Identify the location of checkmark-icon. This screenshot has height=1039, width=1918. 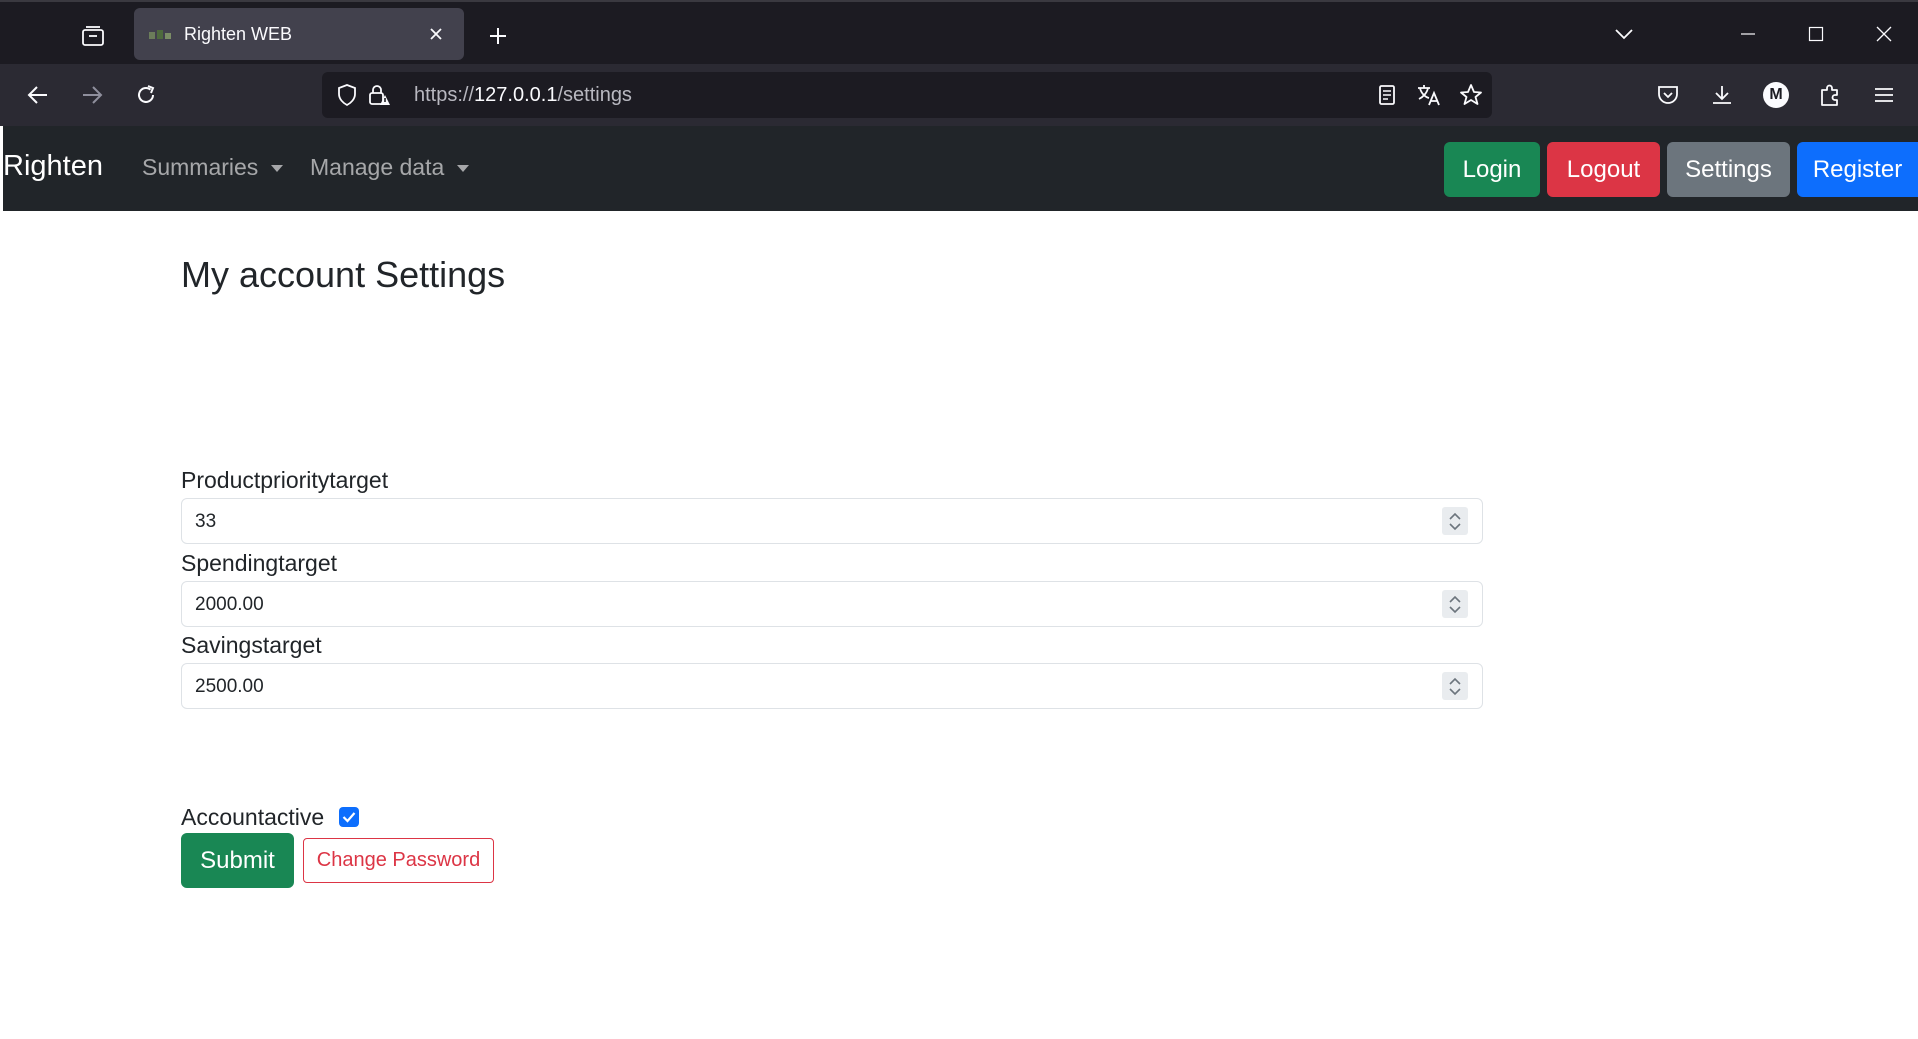
(349, 817).